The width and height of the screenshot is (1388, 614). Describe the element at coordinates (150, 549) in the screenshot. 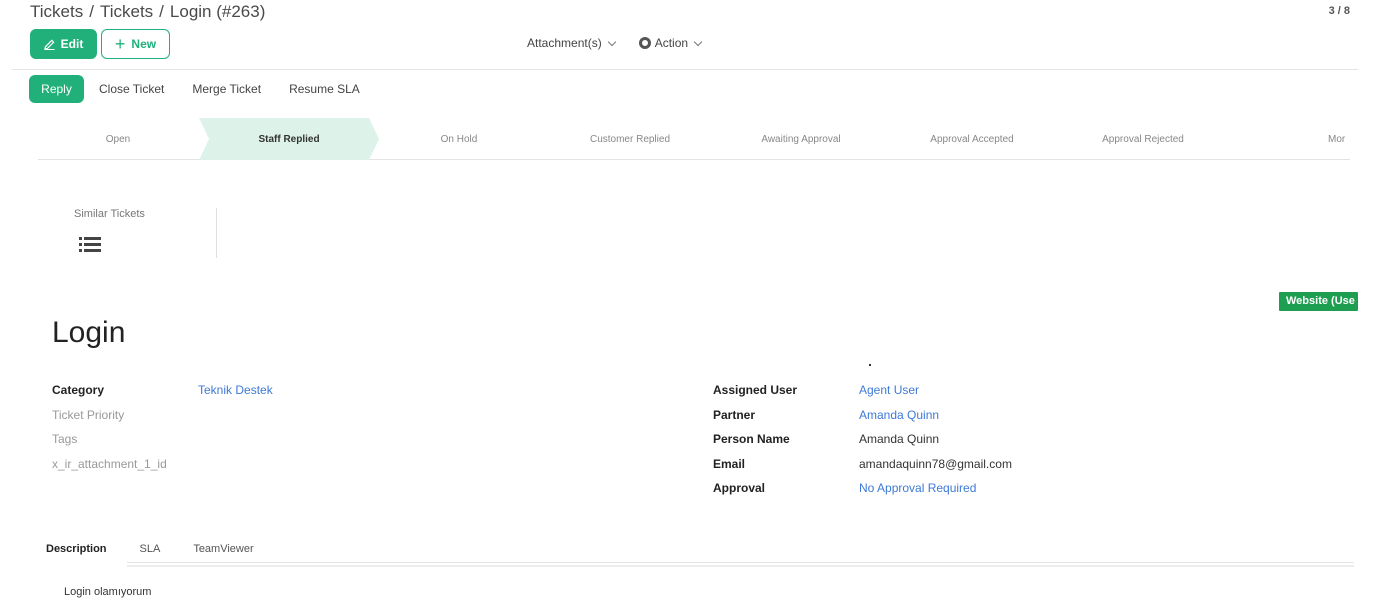

I see `tab-sla: SLA` at that location.